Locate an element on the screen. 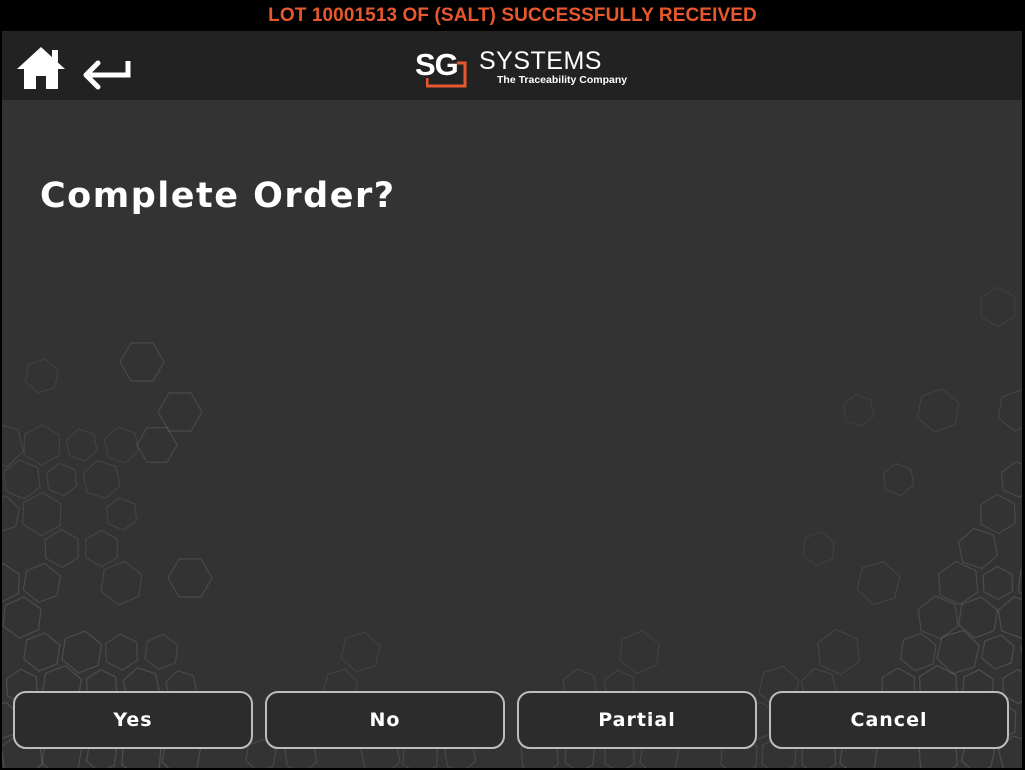  cancel-button: Cancel is located at coordinates (889, 720).